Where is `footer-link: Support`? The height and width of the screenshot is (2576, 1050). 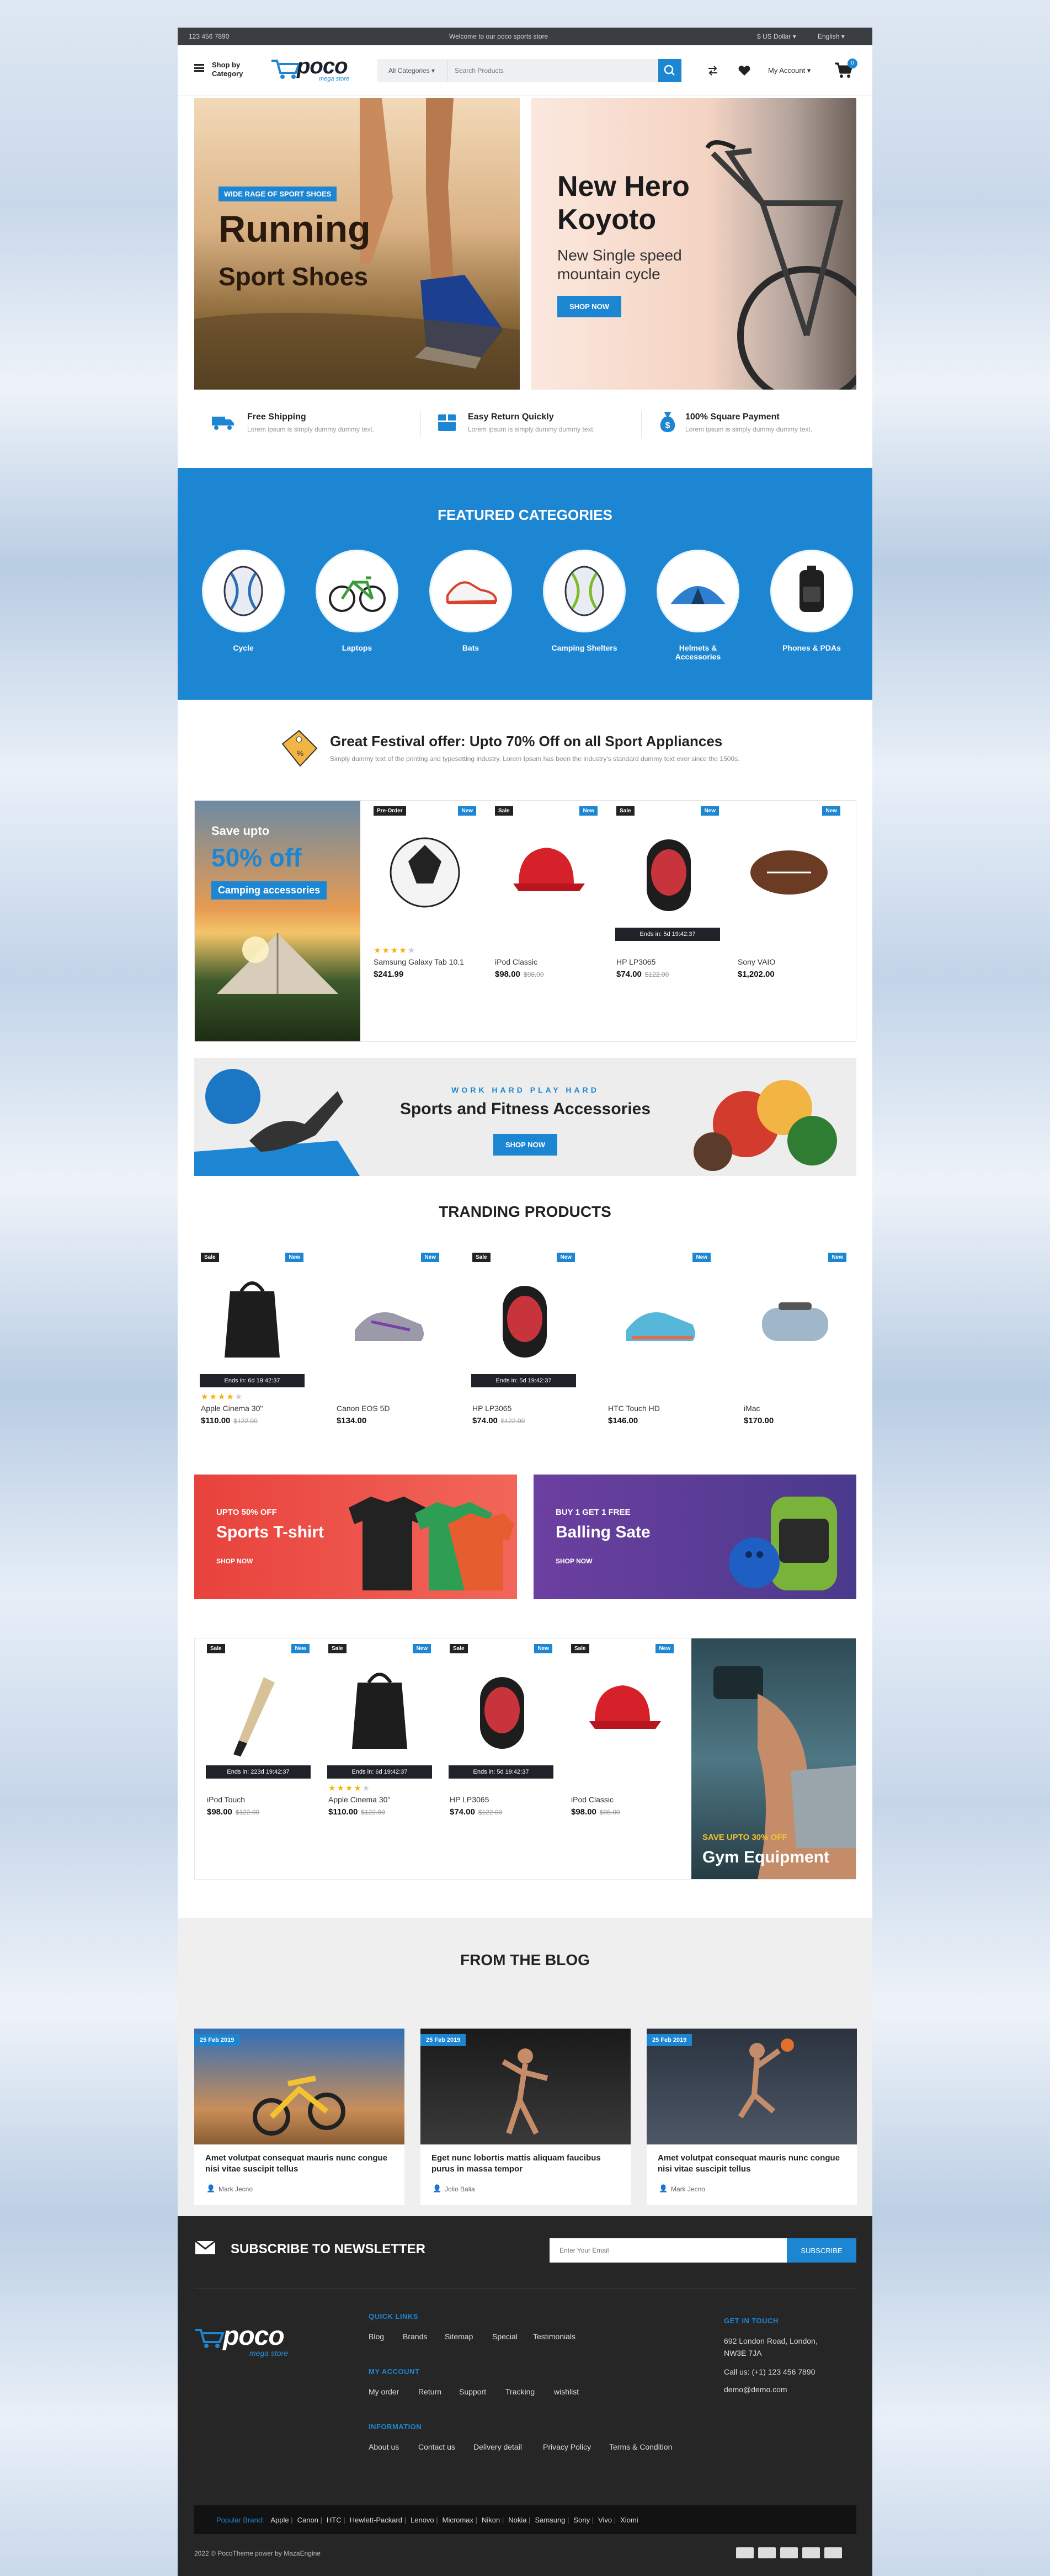
footer-link: Support is located at coordinates (472, 2391).